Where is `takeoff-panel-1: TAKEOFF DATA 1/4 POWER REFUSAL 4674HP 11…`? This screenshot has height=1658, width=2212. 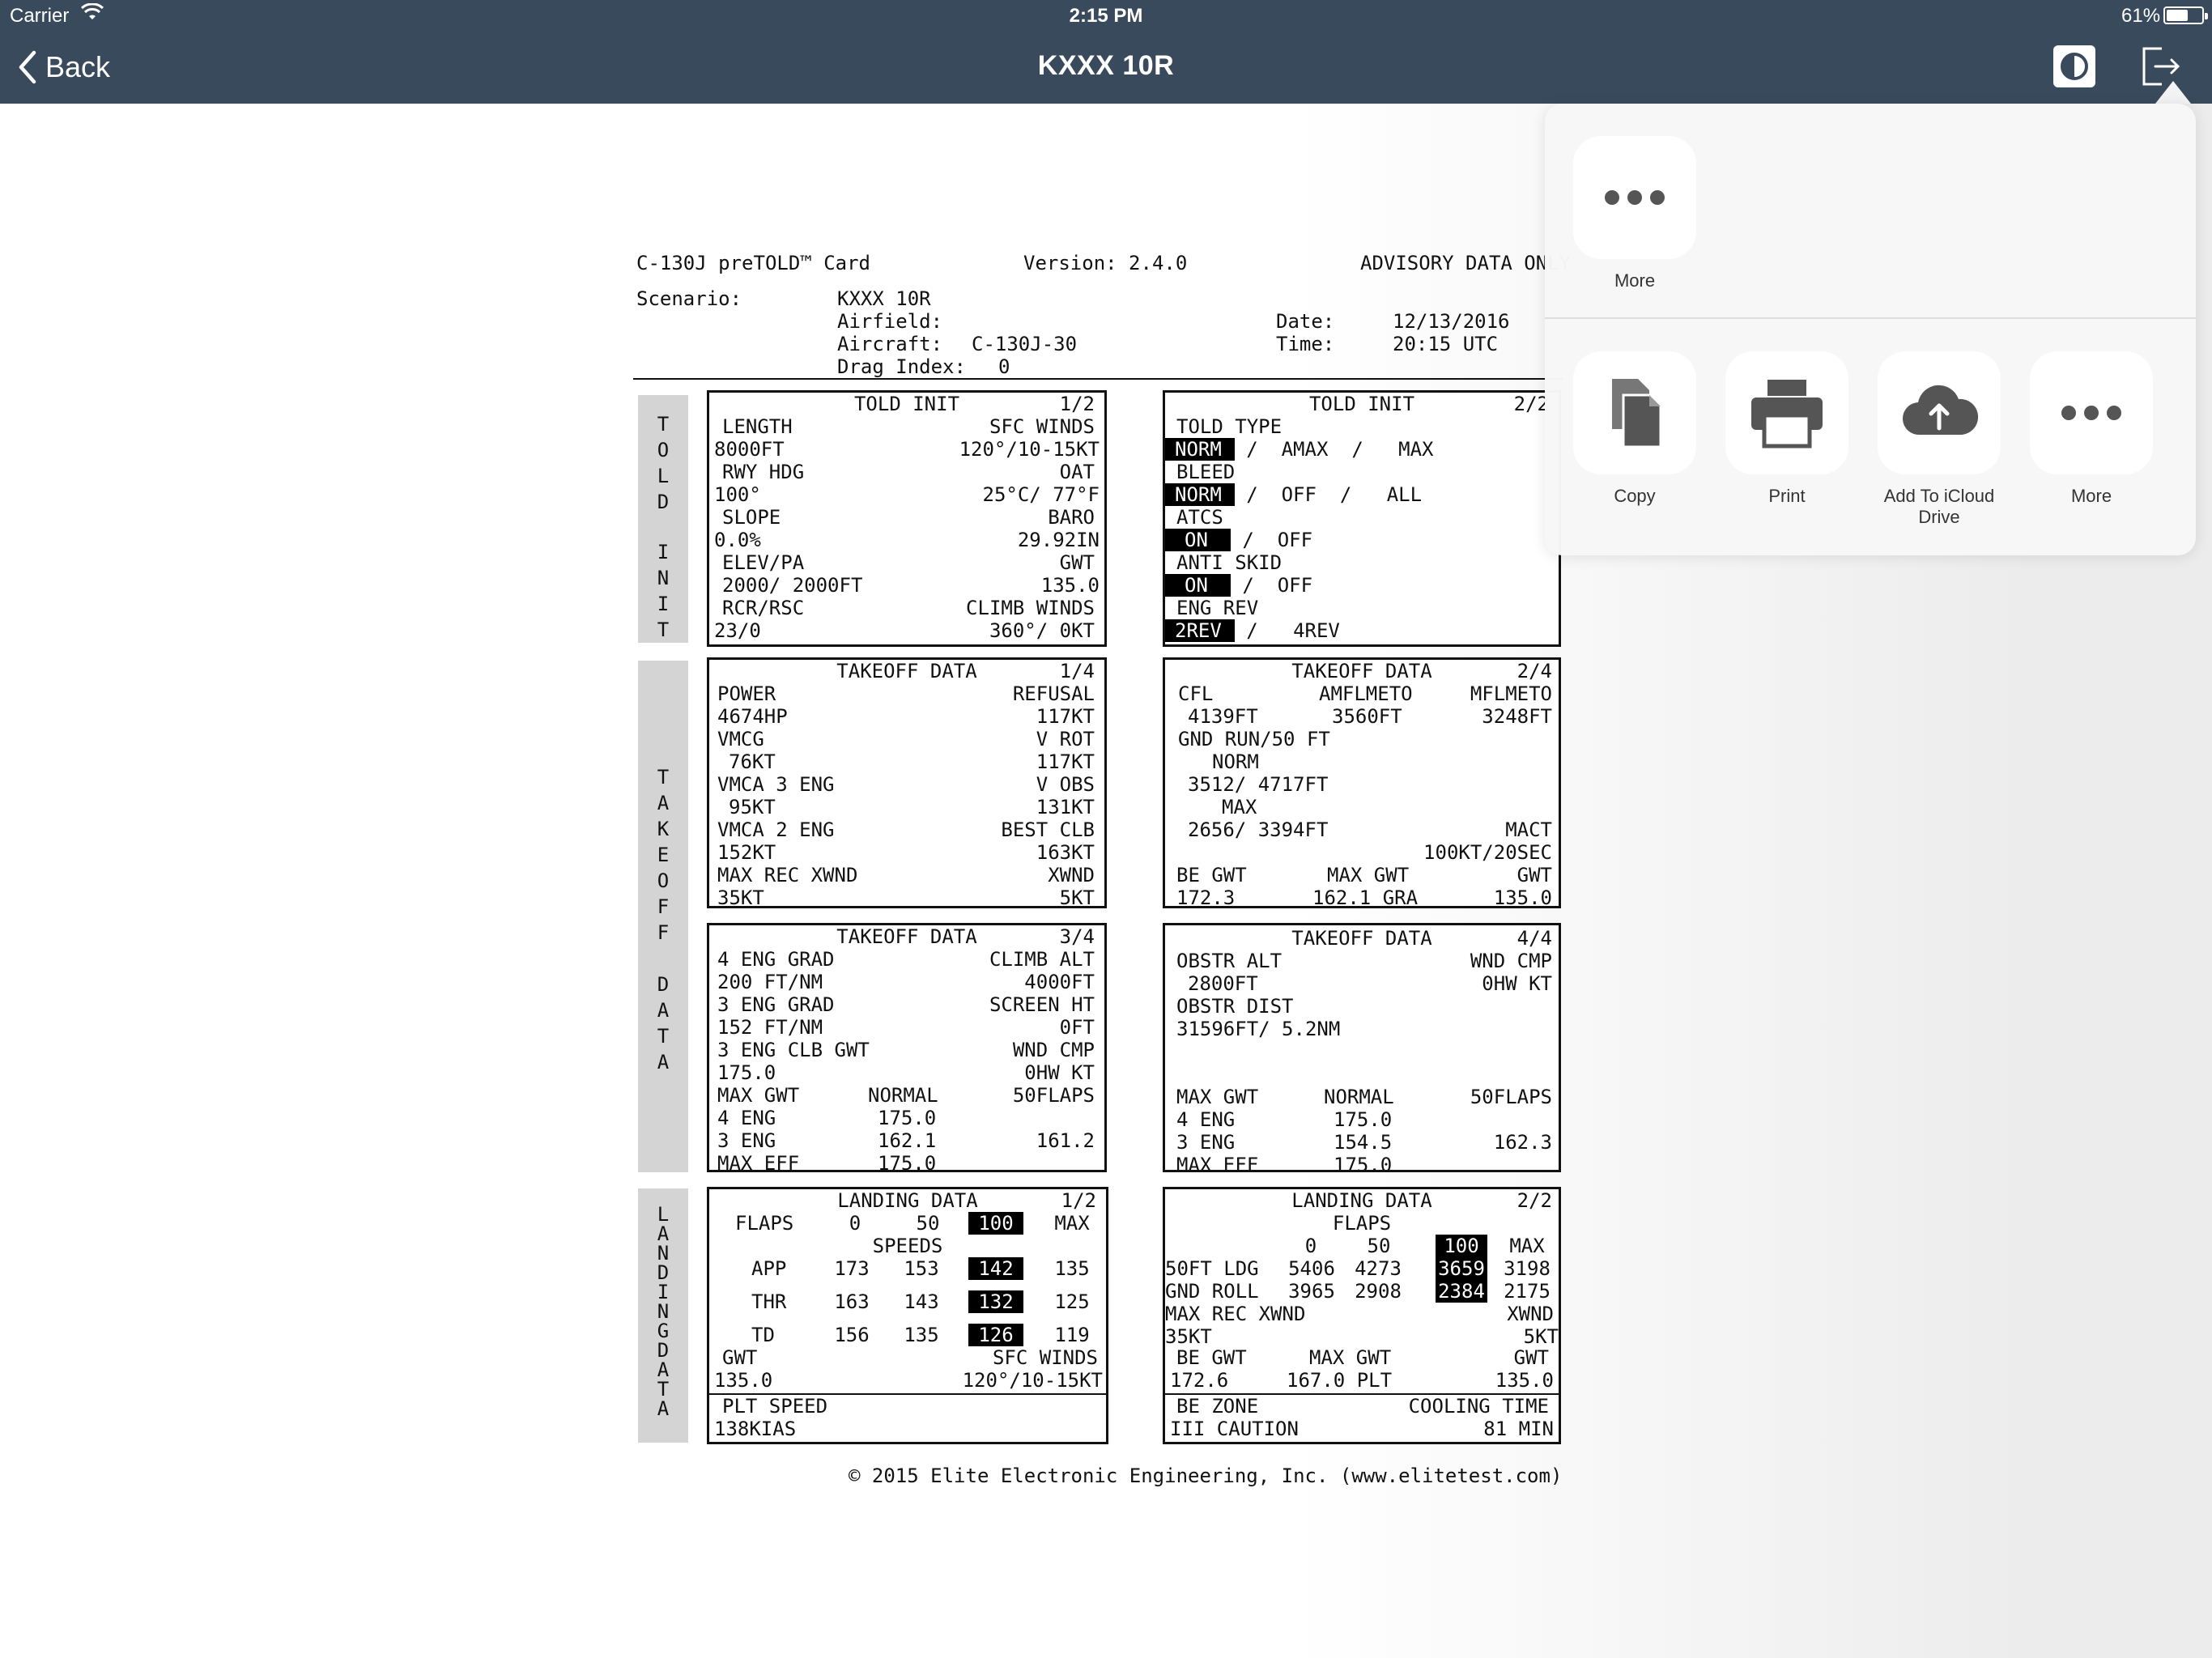 takeoff-panel-1: TAKEOFF DATA 1/4 POWER REFUSAL 4674HP 11… is located at coordinates (907, 783).